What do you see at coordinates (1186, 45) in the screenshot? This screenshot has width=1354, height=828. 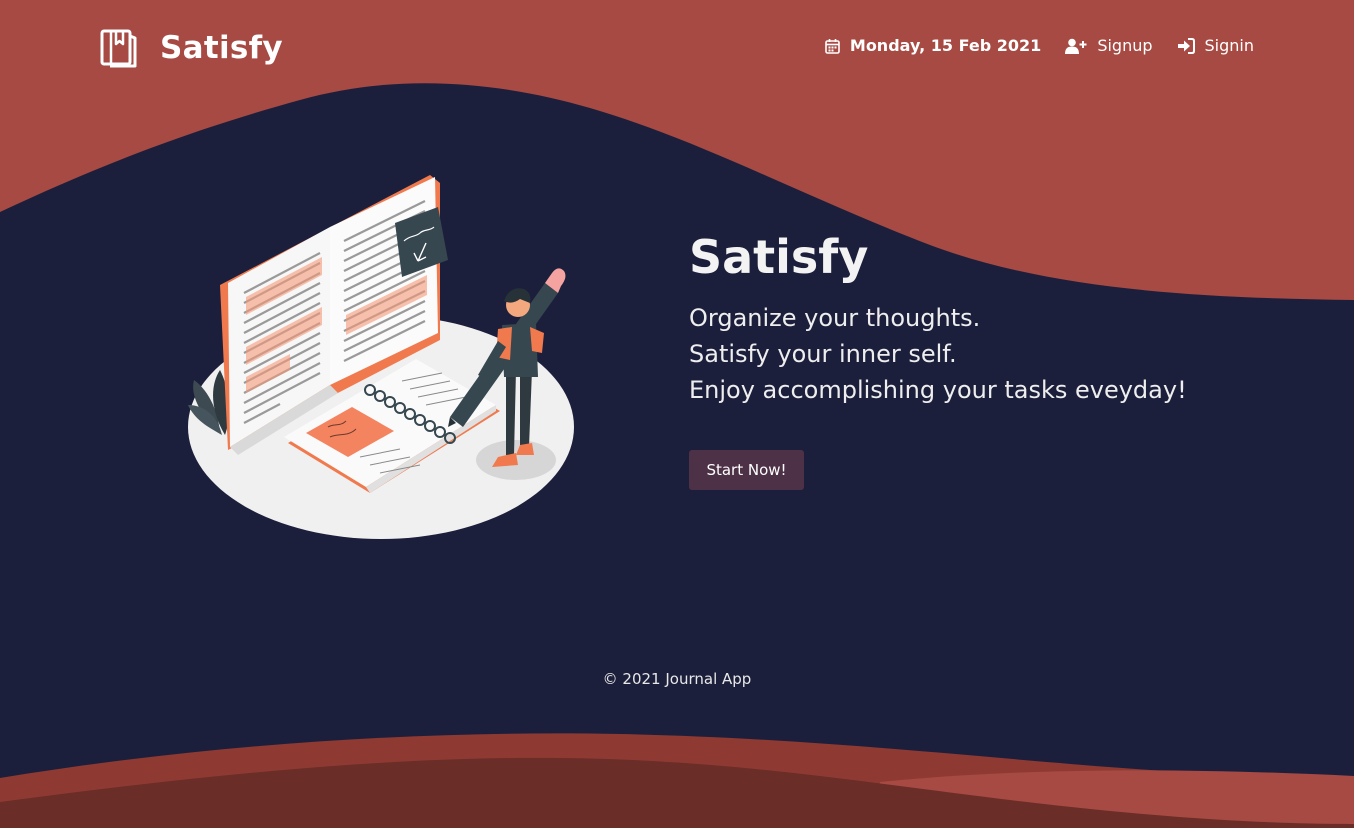 I see `sign-in-icon` at bounding box center [1186, 45].